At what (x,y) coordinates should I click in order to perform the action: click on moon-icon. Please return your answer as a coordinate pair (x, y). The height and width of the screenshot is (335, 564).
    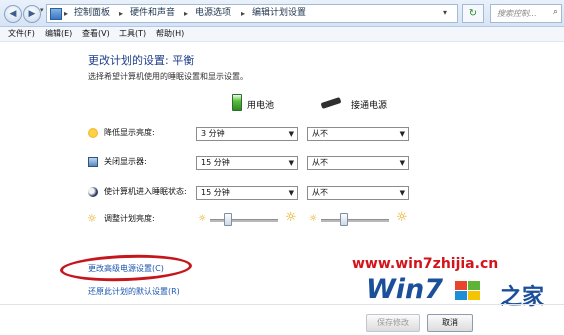
    Looking at the image, I should click on (93, 192).